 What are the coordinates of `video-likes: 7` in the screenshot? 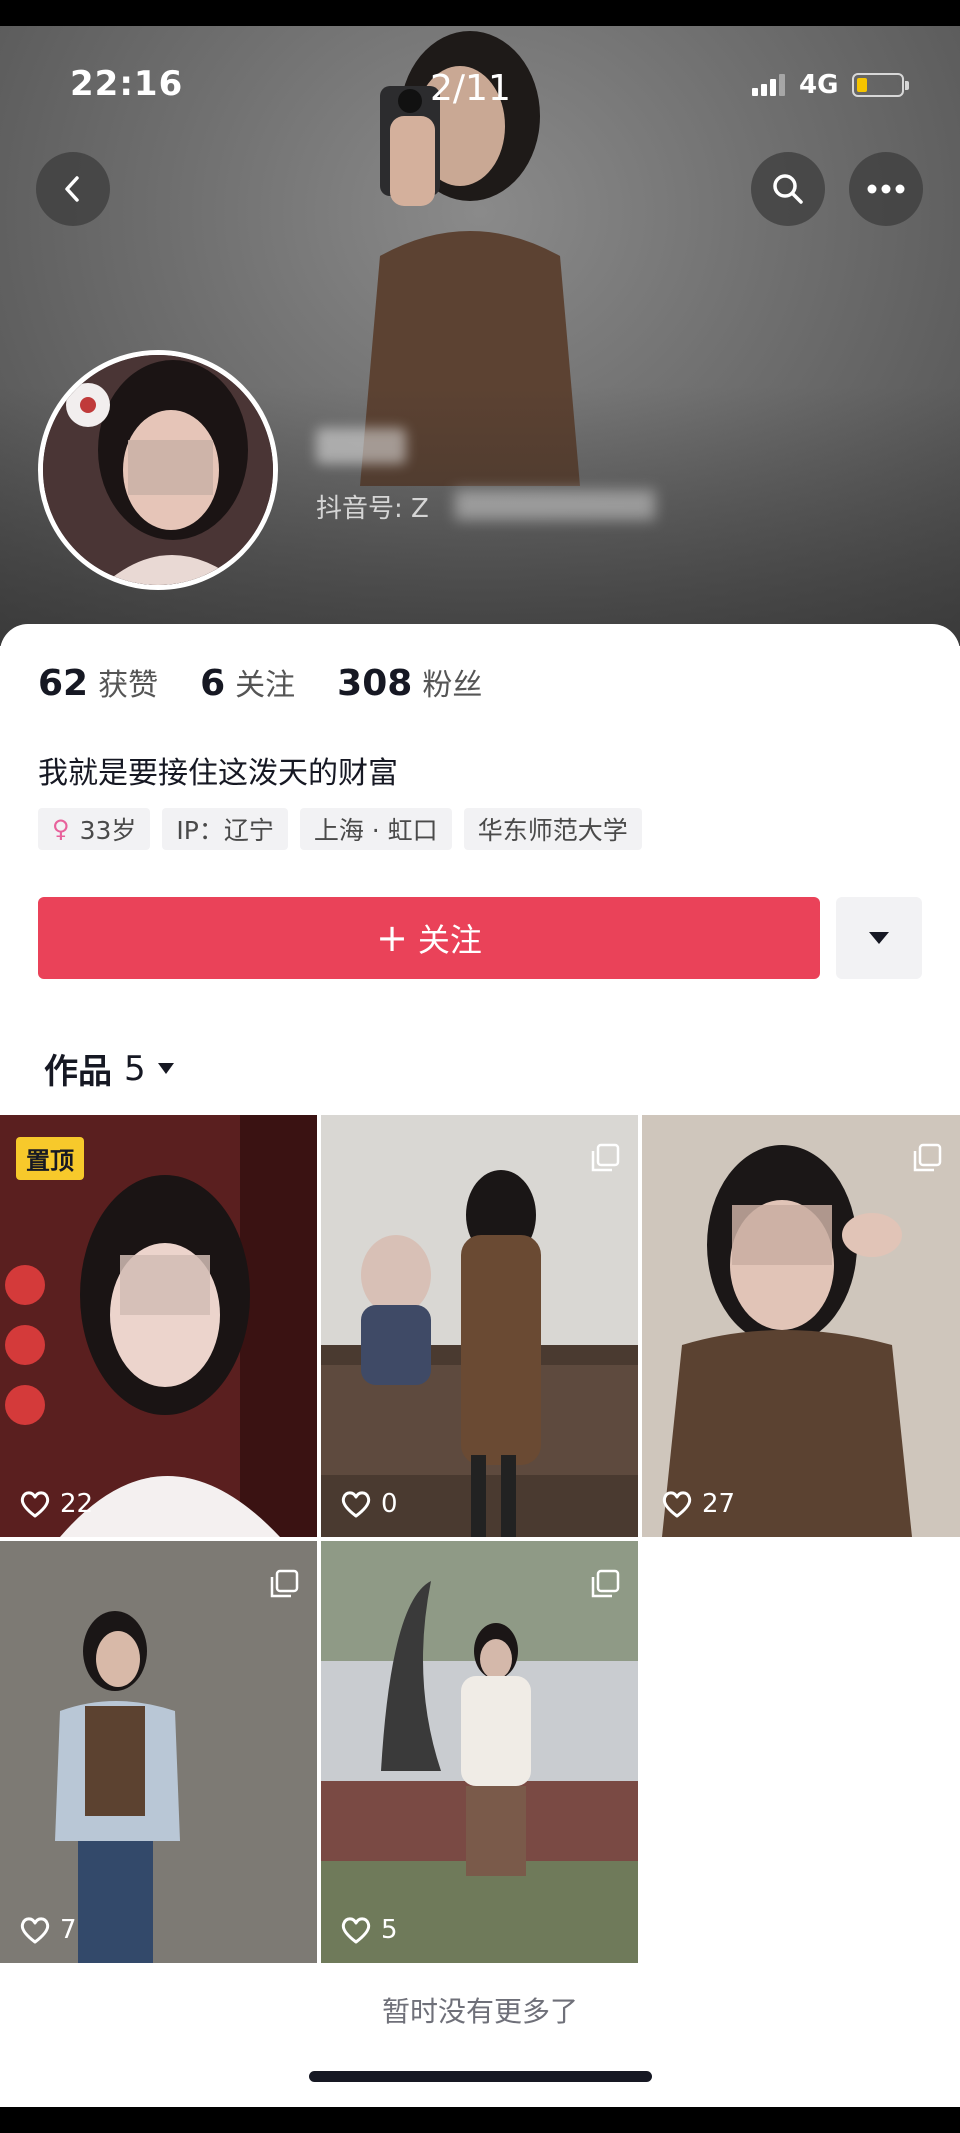 It's located at (48, 1930).